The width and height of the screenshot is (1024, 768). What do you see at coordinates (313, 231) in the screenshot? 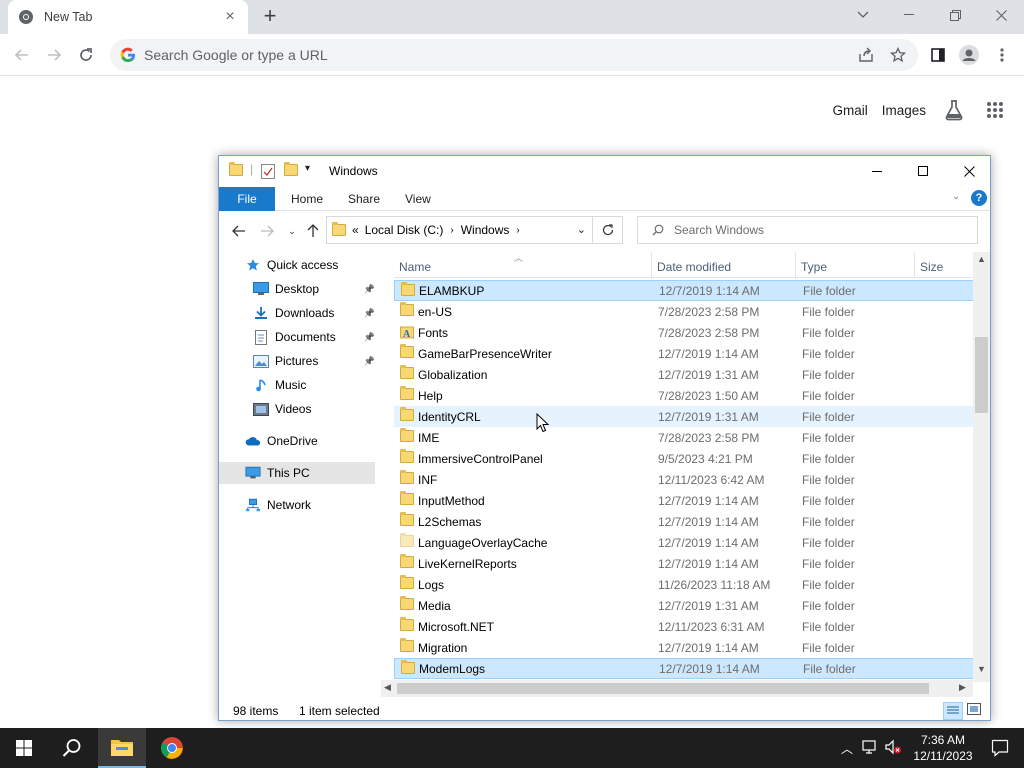
I see `up-button` at bounding box center [313, 231].